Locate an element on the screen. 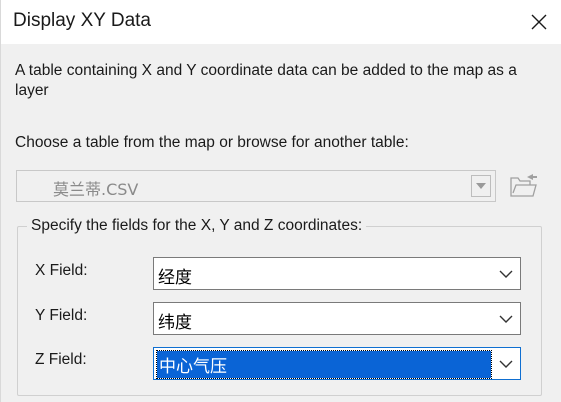 The image size is (561, 402). browse-table-button is located at coordinates (524, 186).